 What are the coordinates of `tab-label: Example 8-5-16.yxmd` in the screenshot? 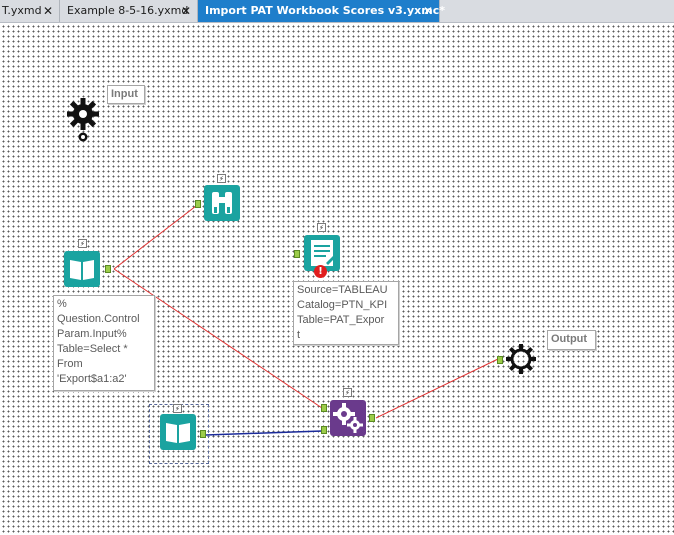 It's located at (128, 10).